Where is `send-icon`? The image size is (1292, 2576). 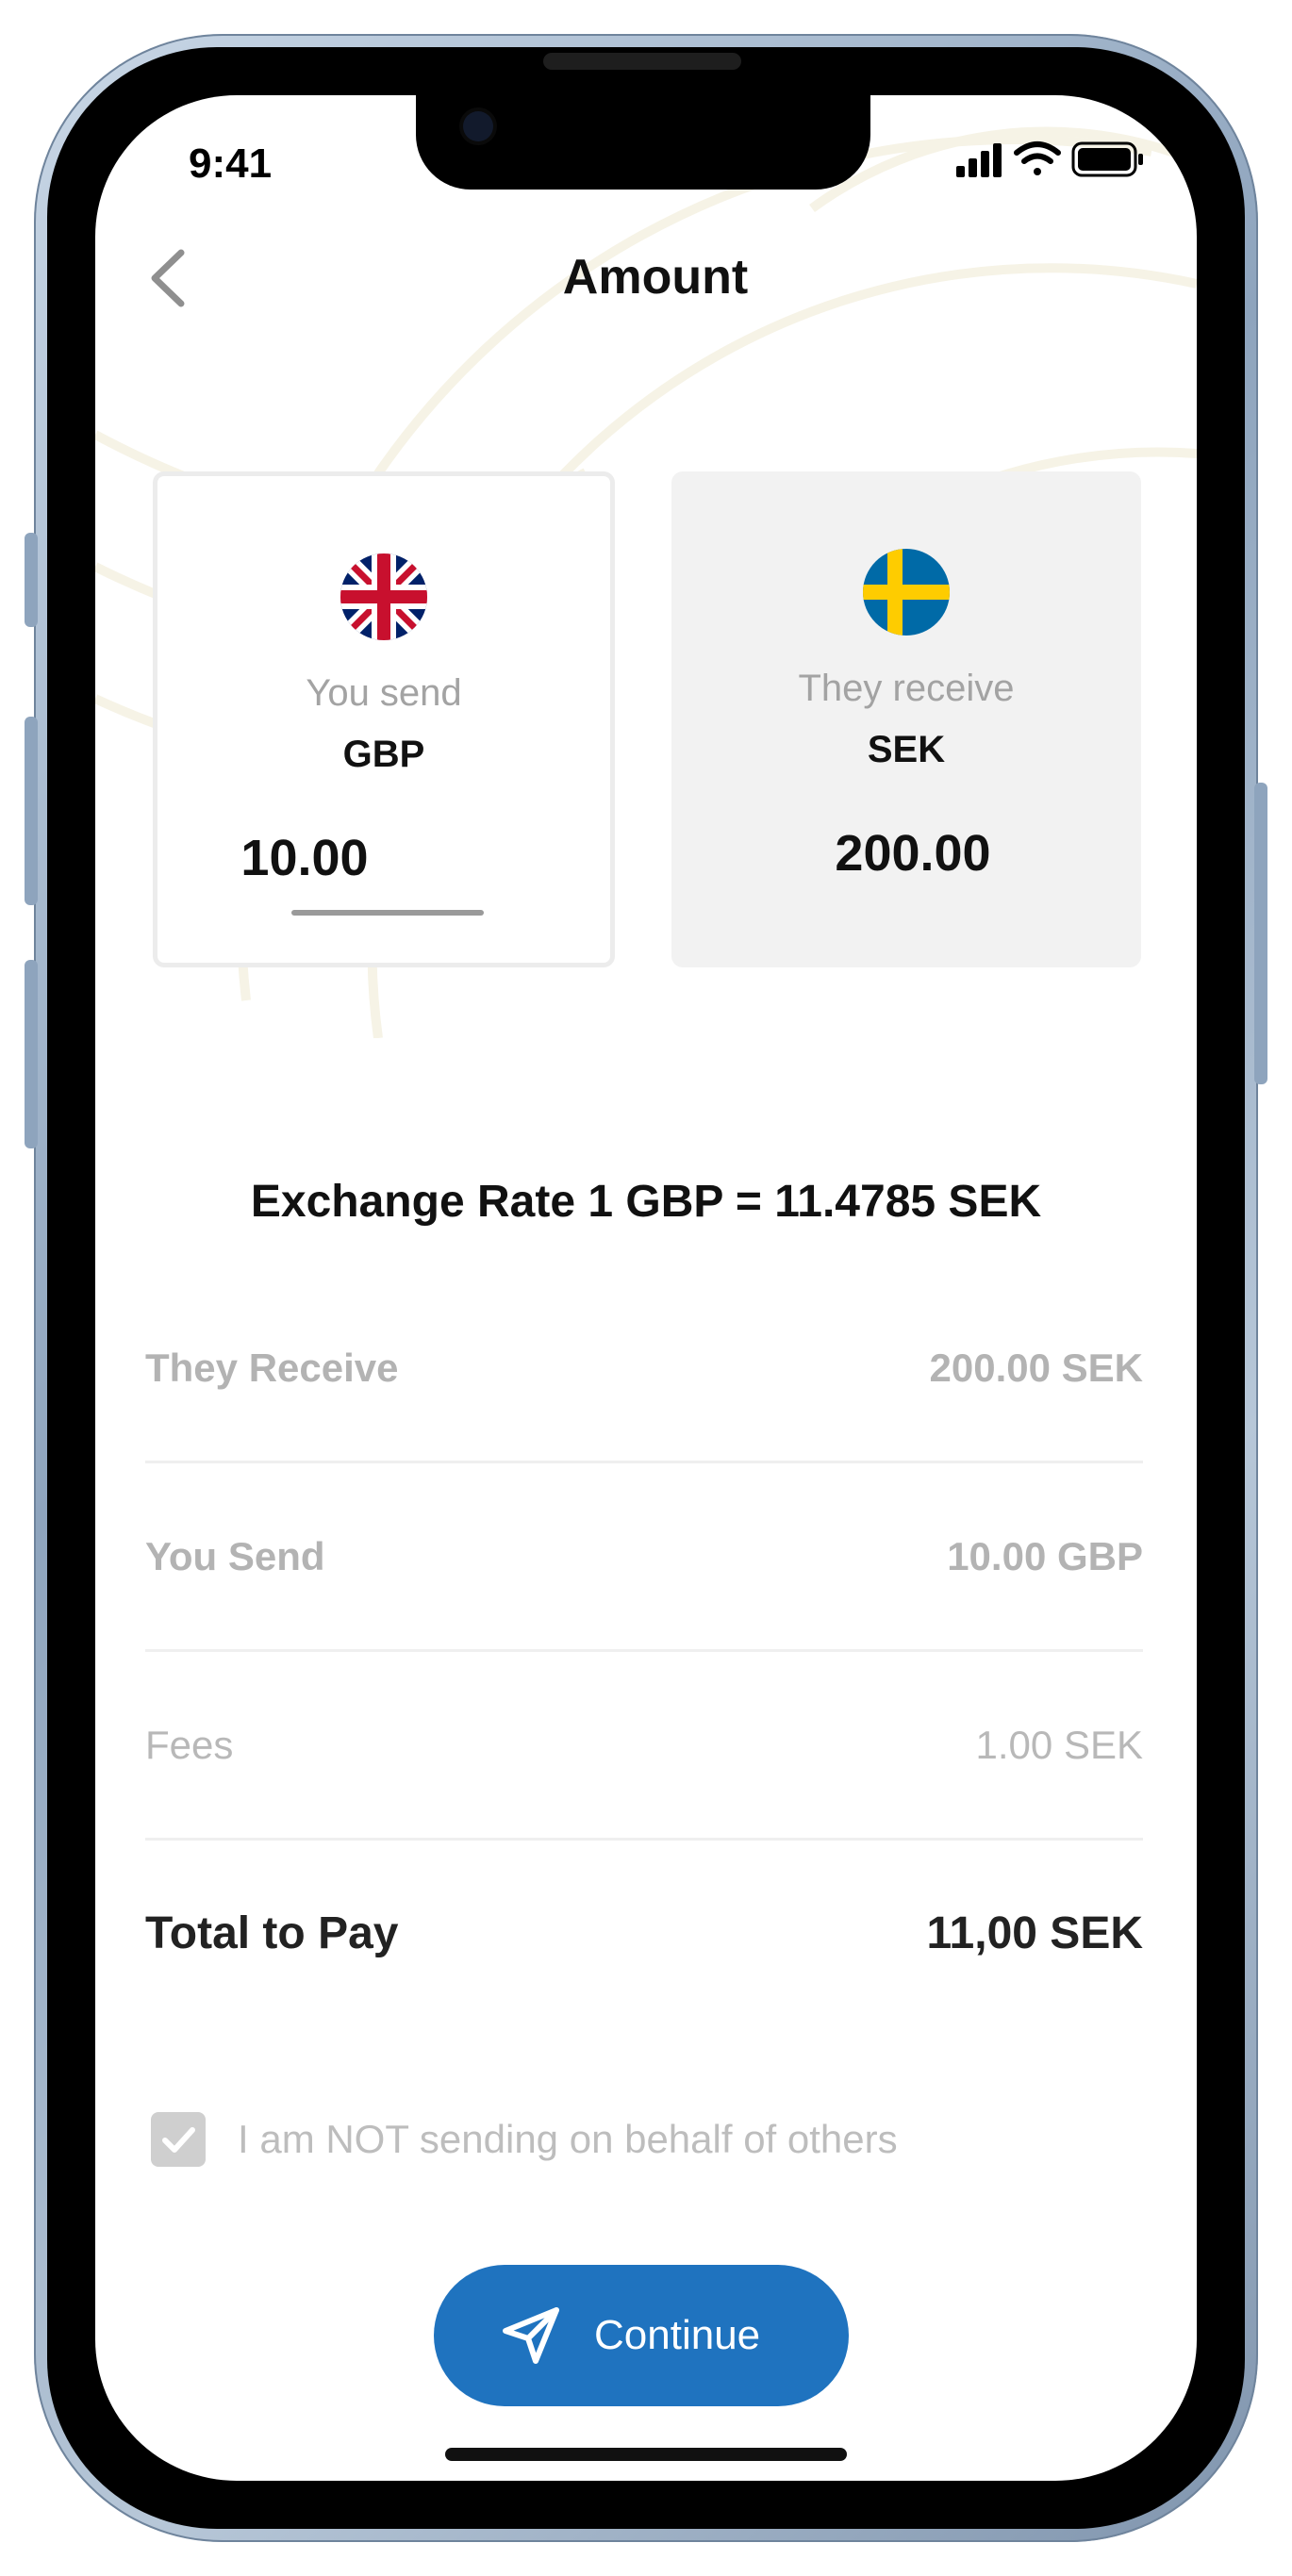 send-icon is located at coordinates (531, 2335).